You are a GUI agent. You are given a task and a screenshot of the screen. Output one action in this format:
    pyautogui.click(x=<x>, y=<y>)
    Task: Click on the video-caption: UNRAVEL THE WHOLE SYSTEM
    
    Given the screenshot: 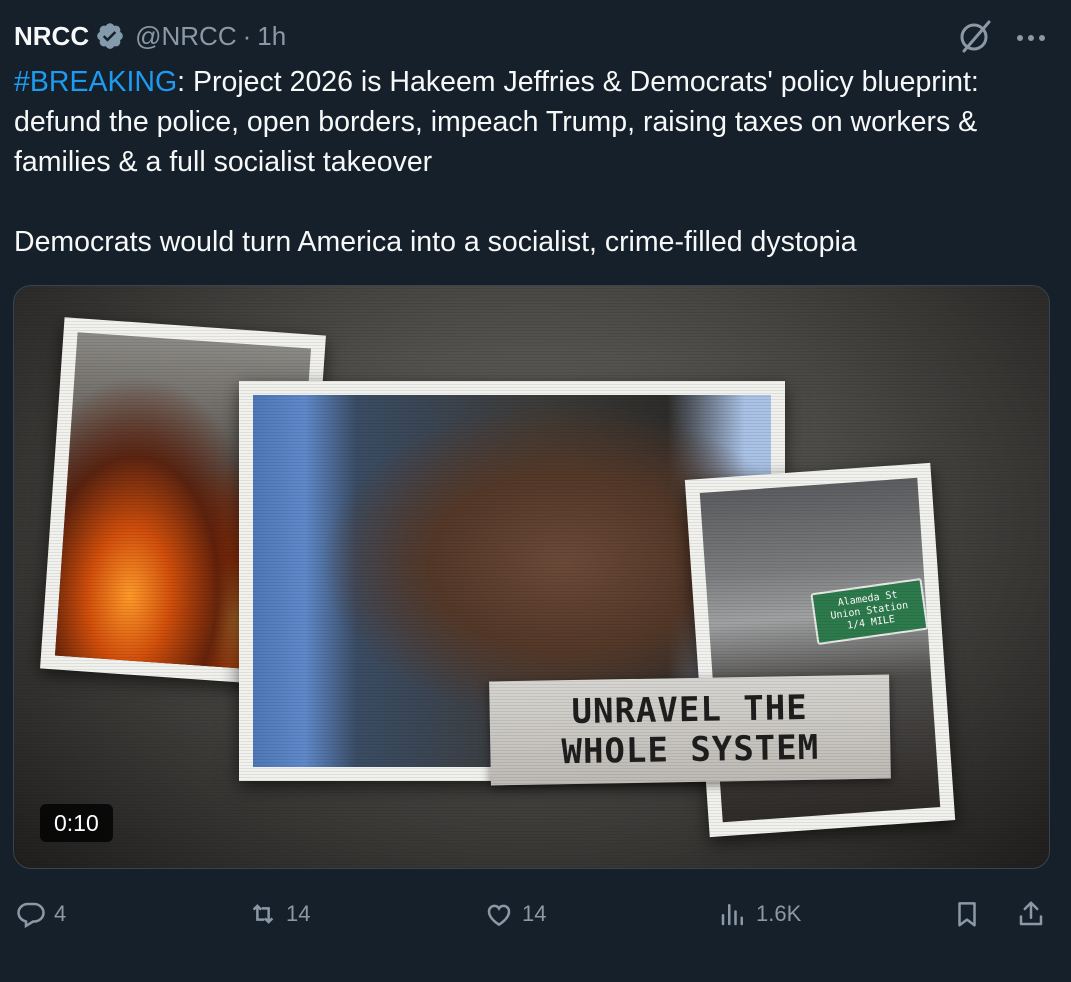 What is the action you would take?
    pyautogui.click(x=690, y=730)
    